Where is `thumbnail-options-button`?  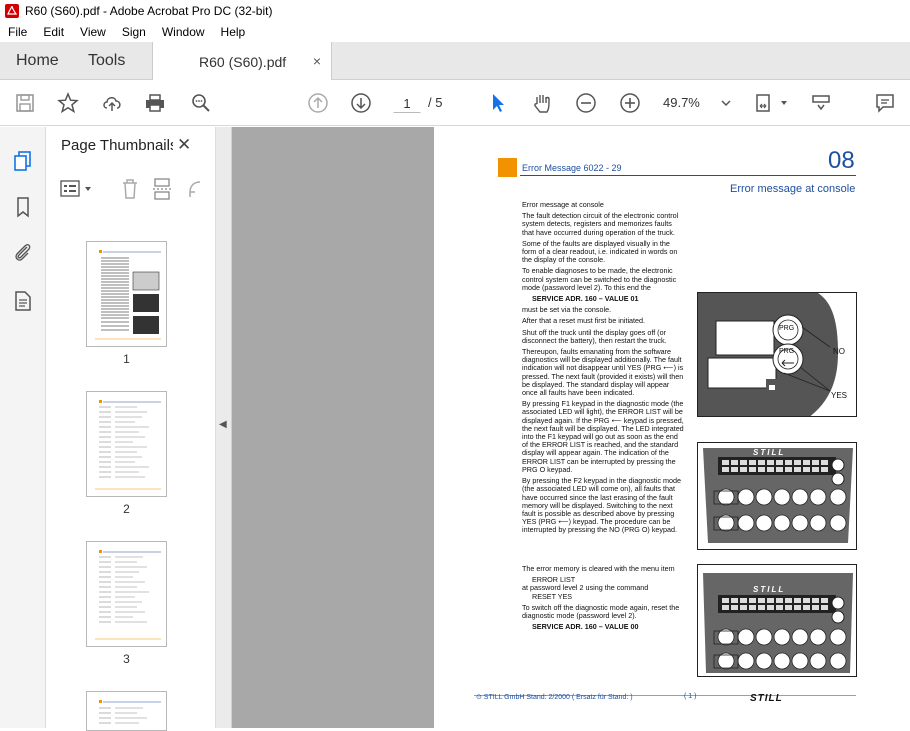
thumbnail-options-button is located at coordinates (78, 189).